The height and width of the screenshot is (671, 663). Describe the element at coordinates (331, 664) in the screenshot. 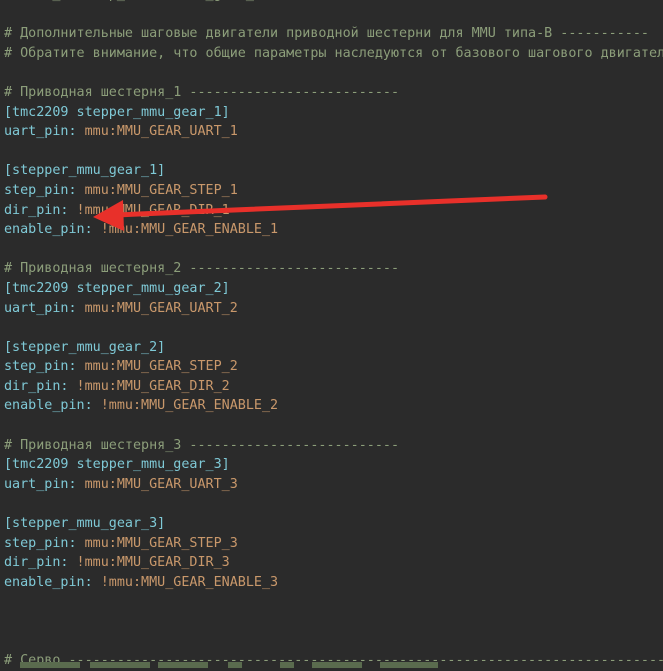

I see `bottom-token-strip` at that location.